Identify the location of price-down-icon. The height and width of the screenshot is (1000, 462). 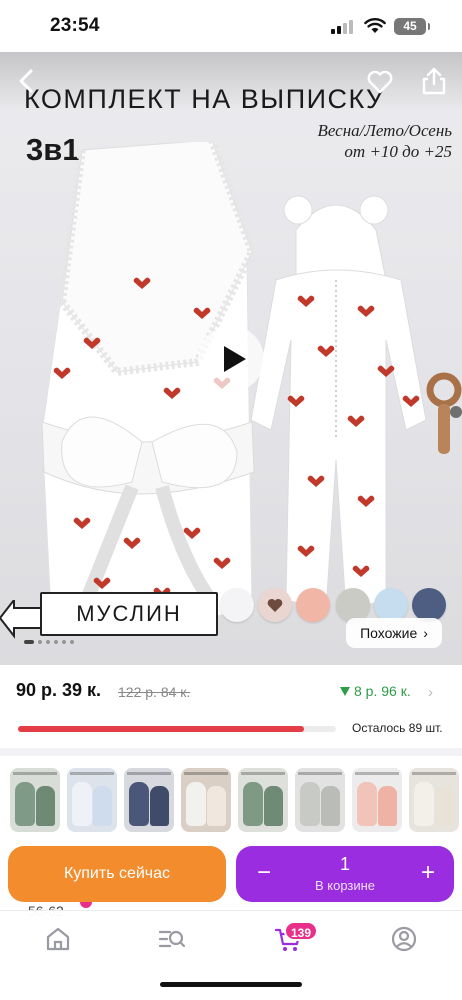
(345, 691).